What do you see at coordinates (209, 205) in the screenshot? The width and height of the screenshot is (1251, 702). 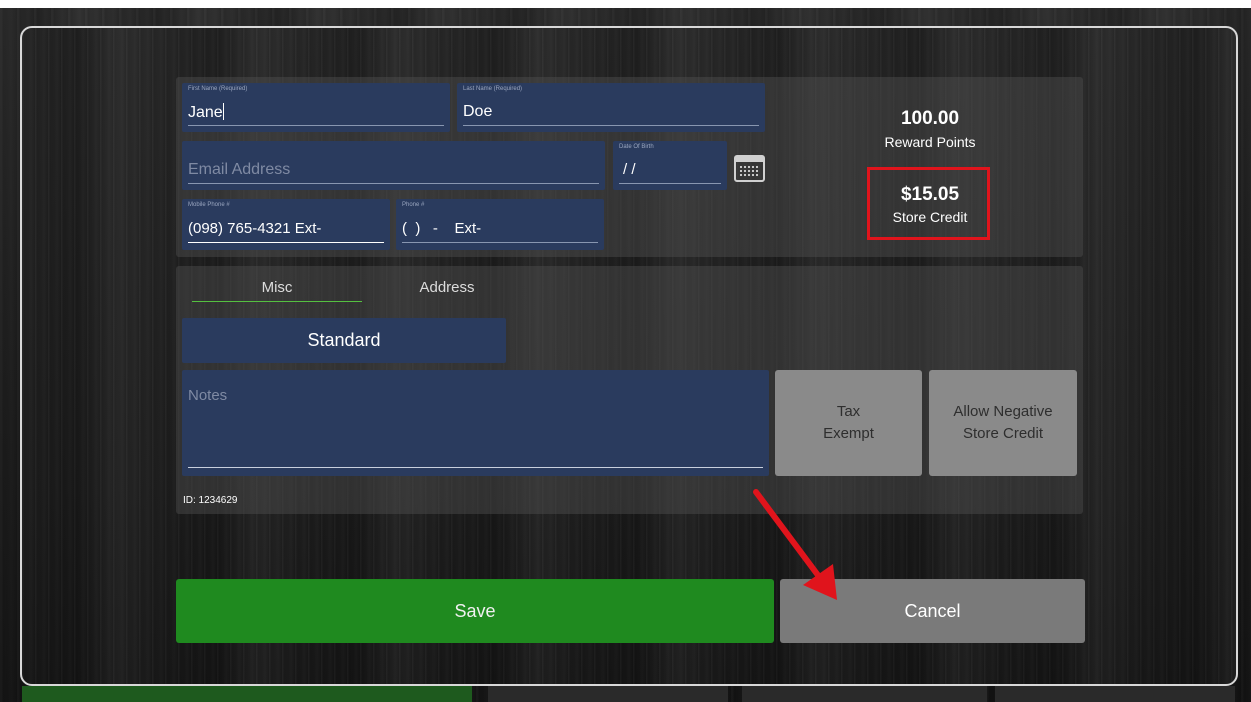 I see `mobile-phone-label: Mobile Phone #` at bounding box center [209, 205].